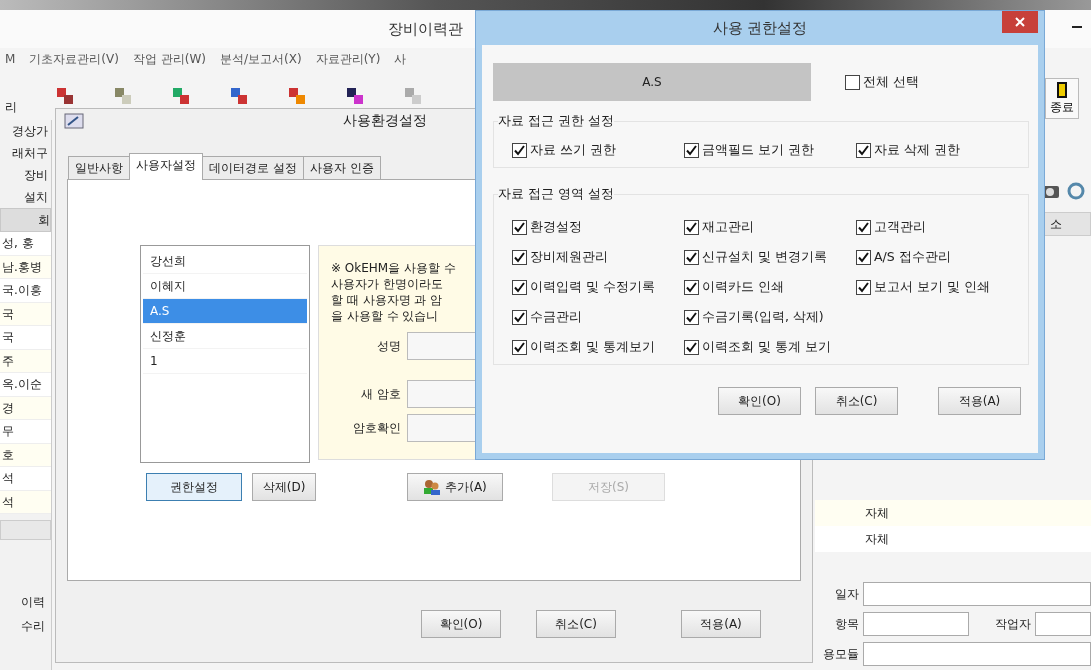 The width and height of the screenshot is (1091, 670). Describe the element at coordinates (556, 194) in the screenshot. I see `group-title: 자료 접근 영역 설정` at that location.